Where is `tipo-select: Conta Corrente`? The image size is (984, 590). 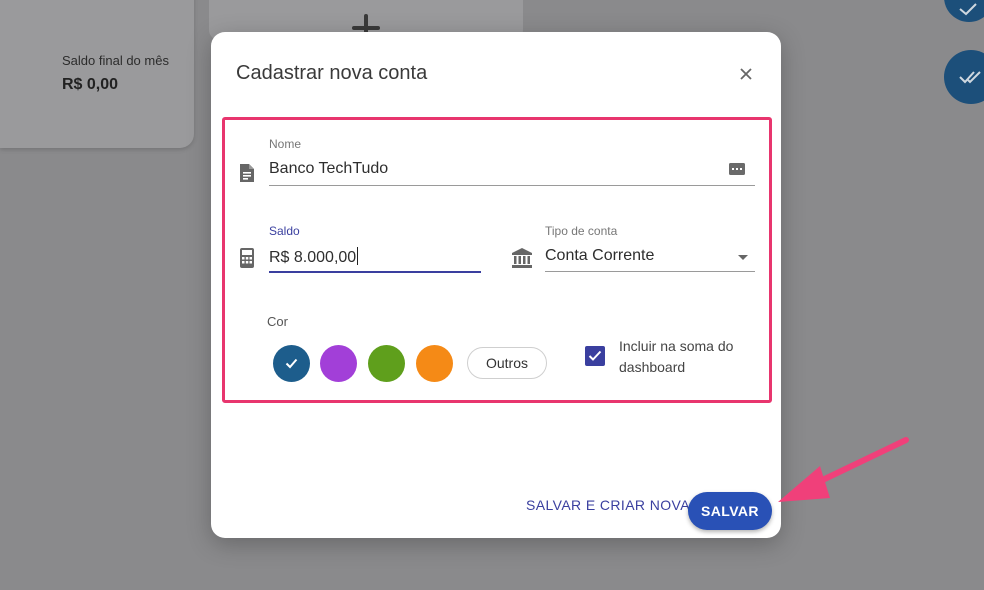 tipo-select: Conta Corrente is located at coordinates (599, 256).